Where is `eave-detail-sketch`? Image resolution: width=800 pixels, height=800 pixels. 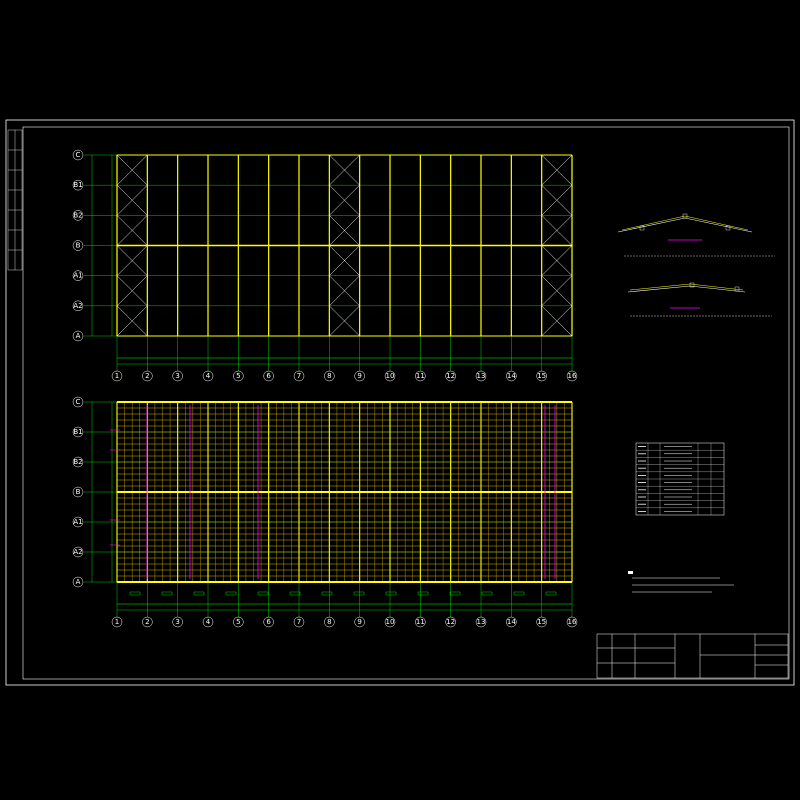 eave-detail-sketch is located at coordinates (699, 299).